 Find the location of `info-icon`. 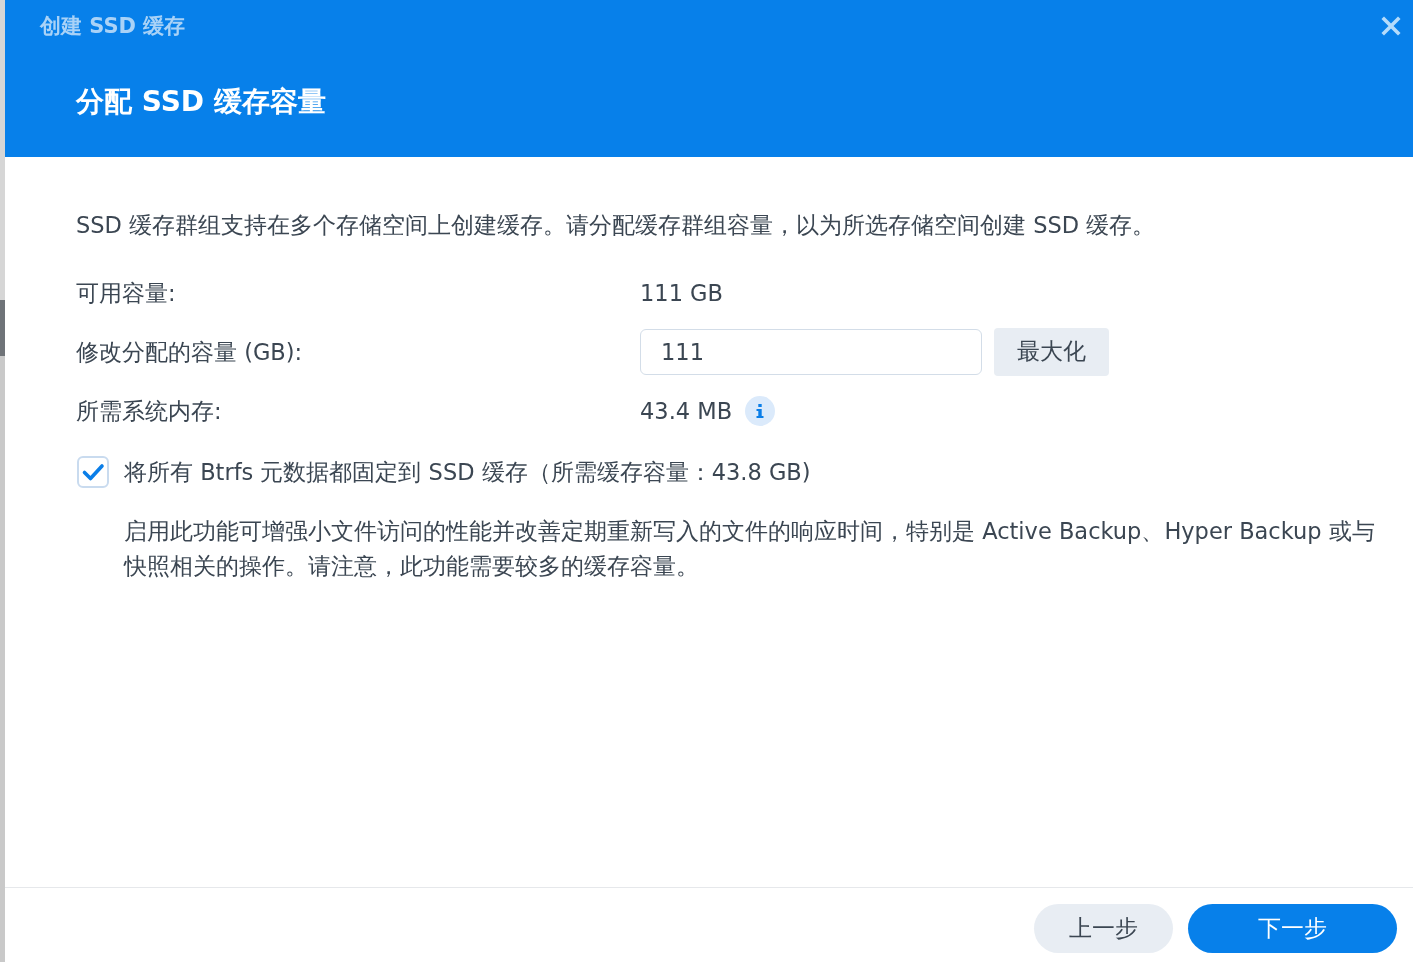

info-icon is located at coordinates (760, 410).